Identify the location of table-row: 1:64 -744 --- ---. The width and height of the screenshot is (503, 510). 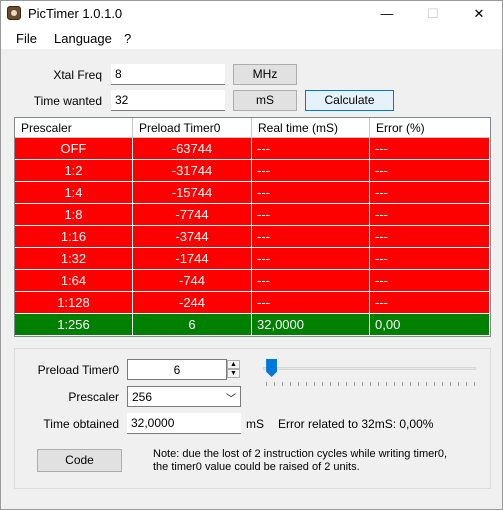
(252, 281).